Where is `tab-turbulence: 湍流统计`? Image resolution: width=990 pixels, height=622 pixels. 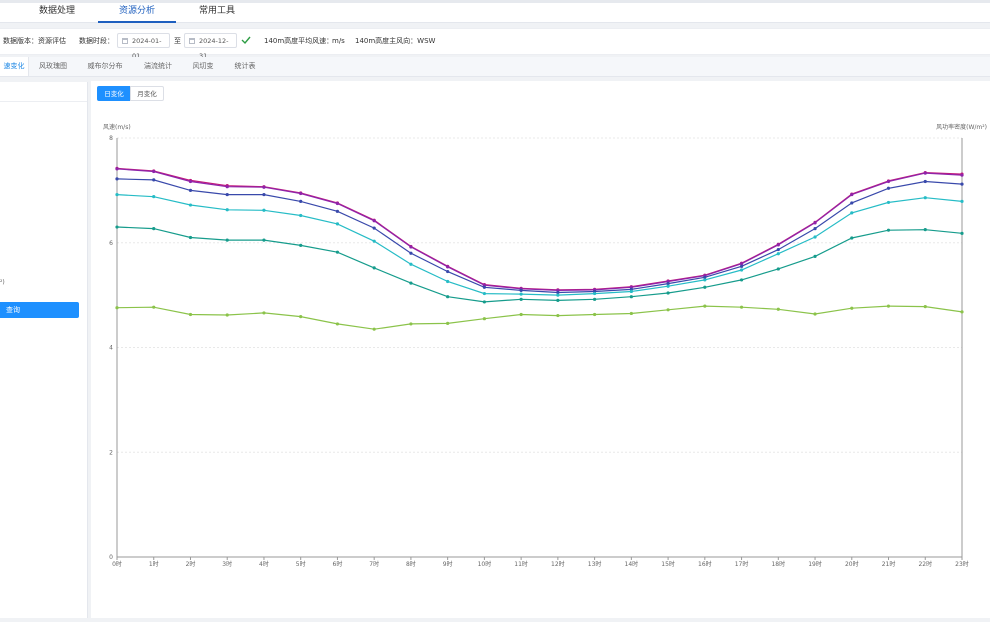 tab-turbulence: 湍流统计 is located at coordinates (158, 66).